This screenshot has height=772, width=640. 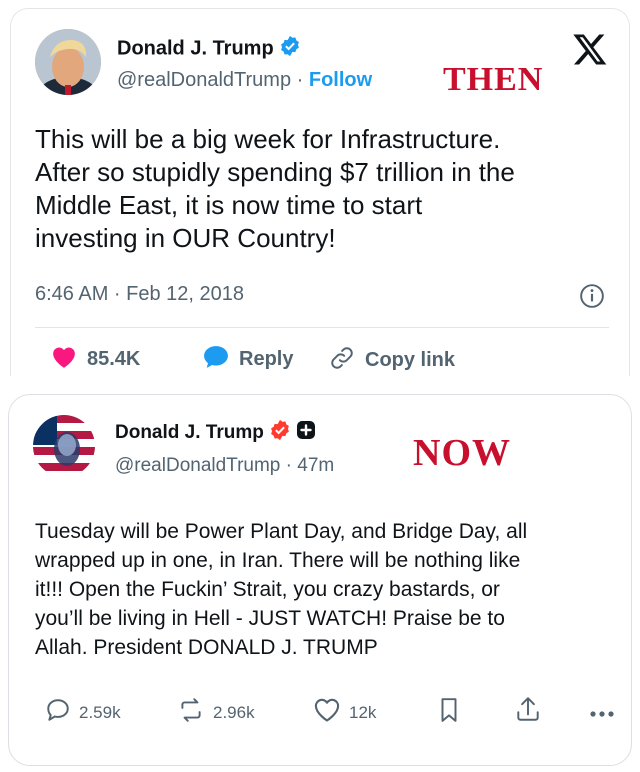 I want to click on now-stamp: NOW, so click(x=462, y=453).